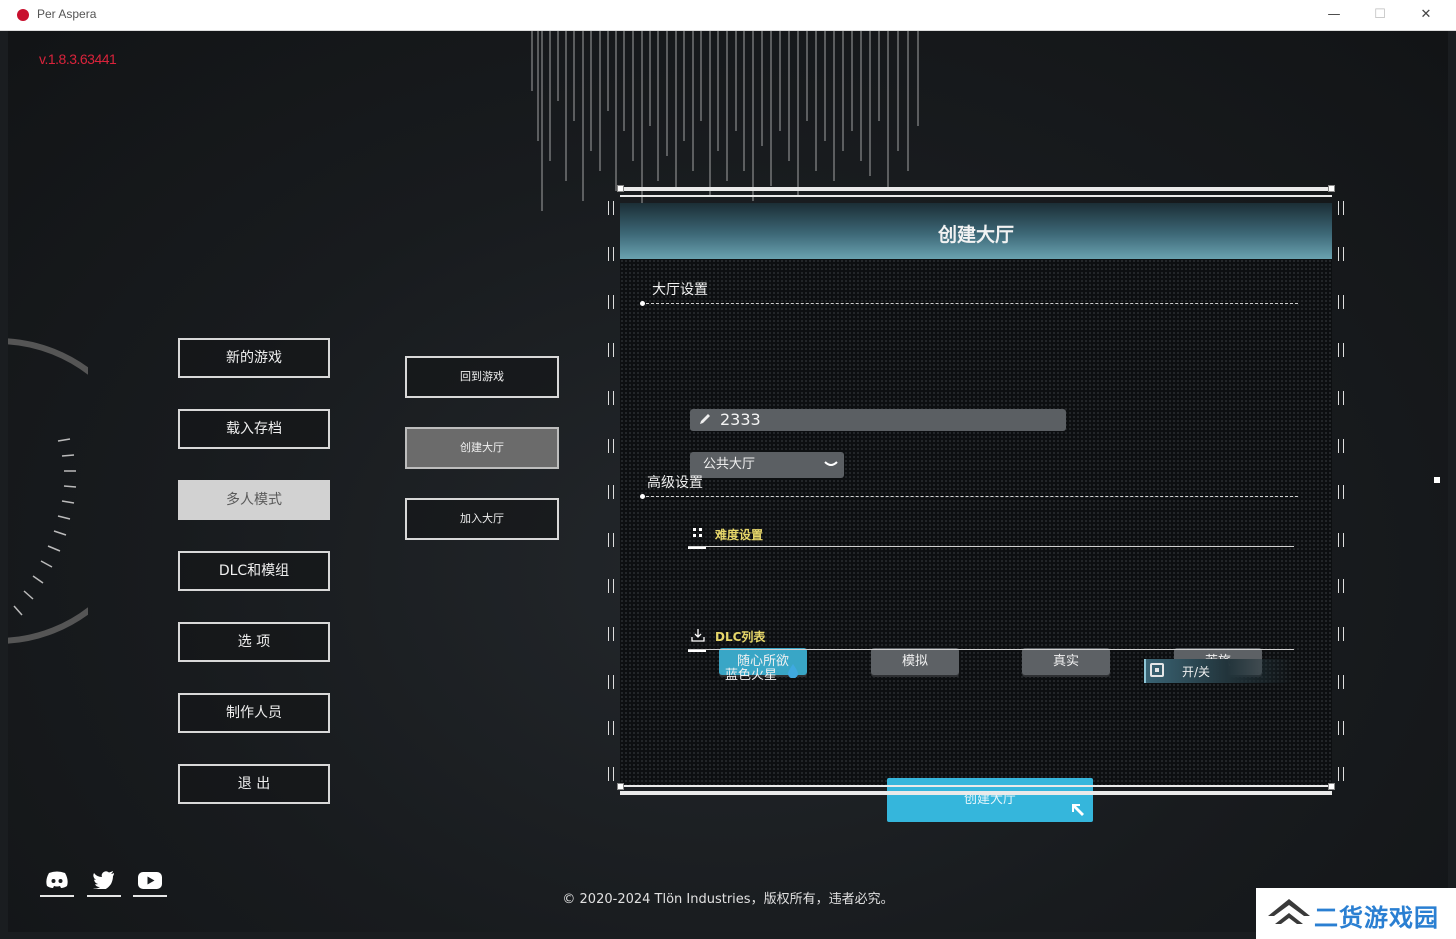 The width and height of the screenshot is (1456, 939). What do you see at coordinates (482, 519) in the screenshot?
I see `submenu-join-lobby-button: 加入大厅` at bounding box center [482, 519].